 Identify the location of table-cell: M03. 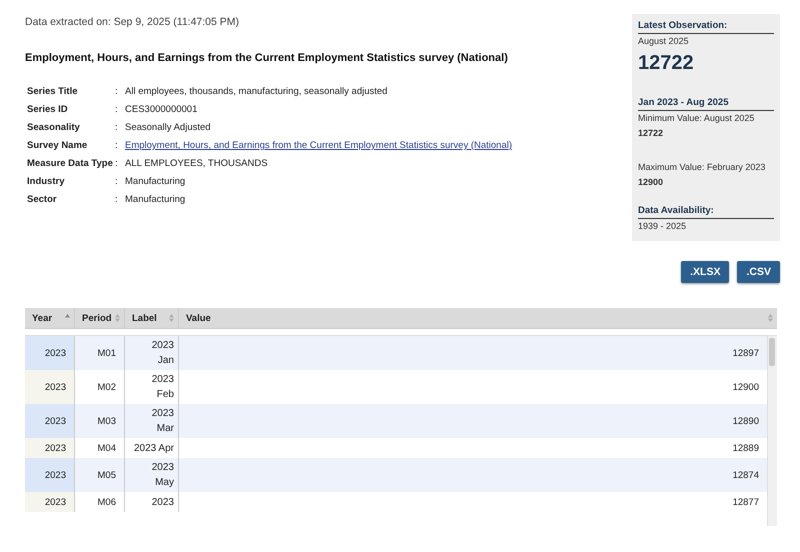
(100, 421).